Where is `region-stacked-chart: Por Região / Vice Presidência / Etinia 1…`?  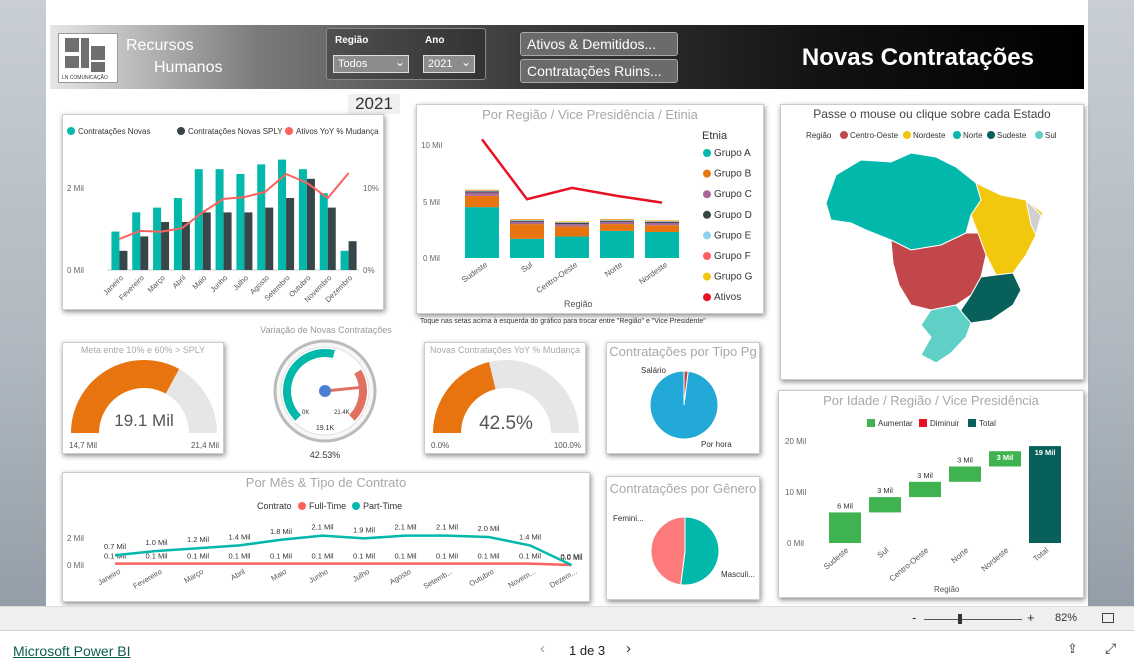
region-stacked-chart: Por Região / Vice Presidência / Etinia 1… is located at coordinates (590, 209).